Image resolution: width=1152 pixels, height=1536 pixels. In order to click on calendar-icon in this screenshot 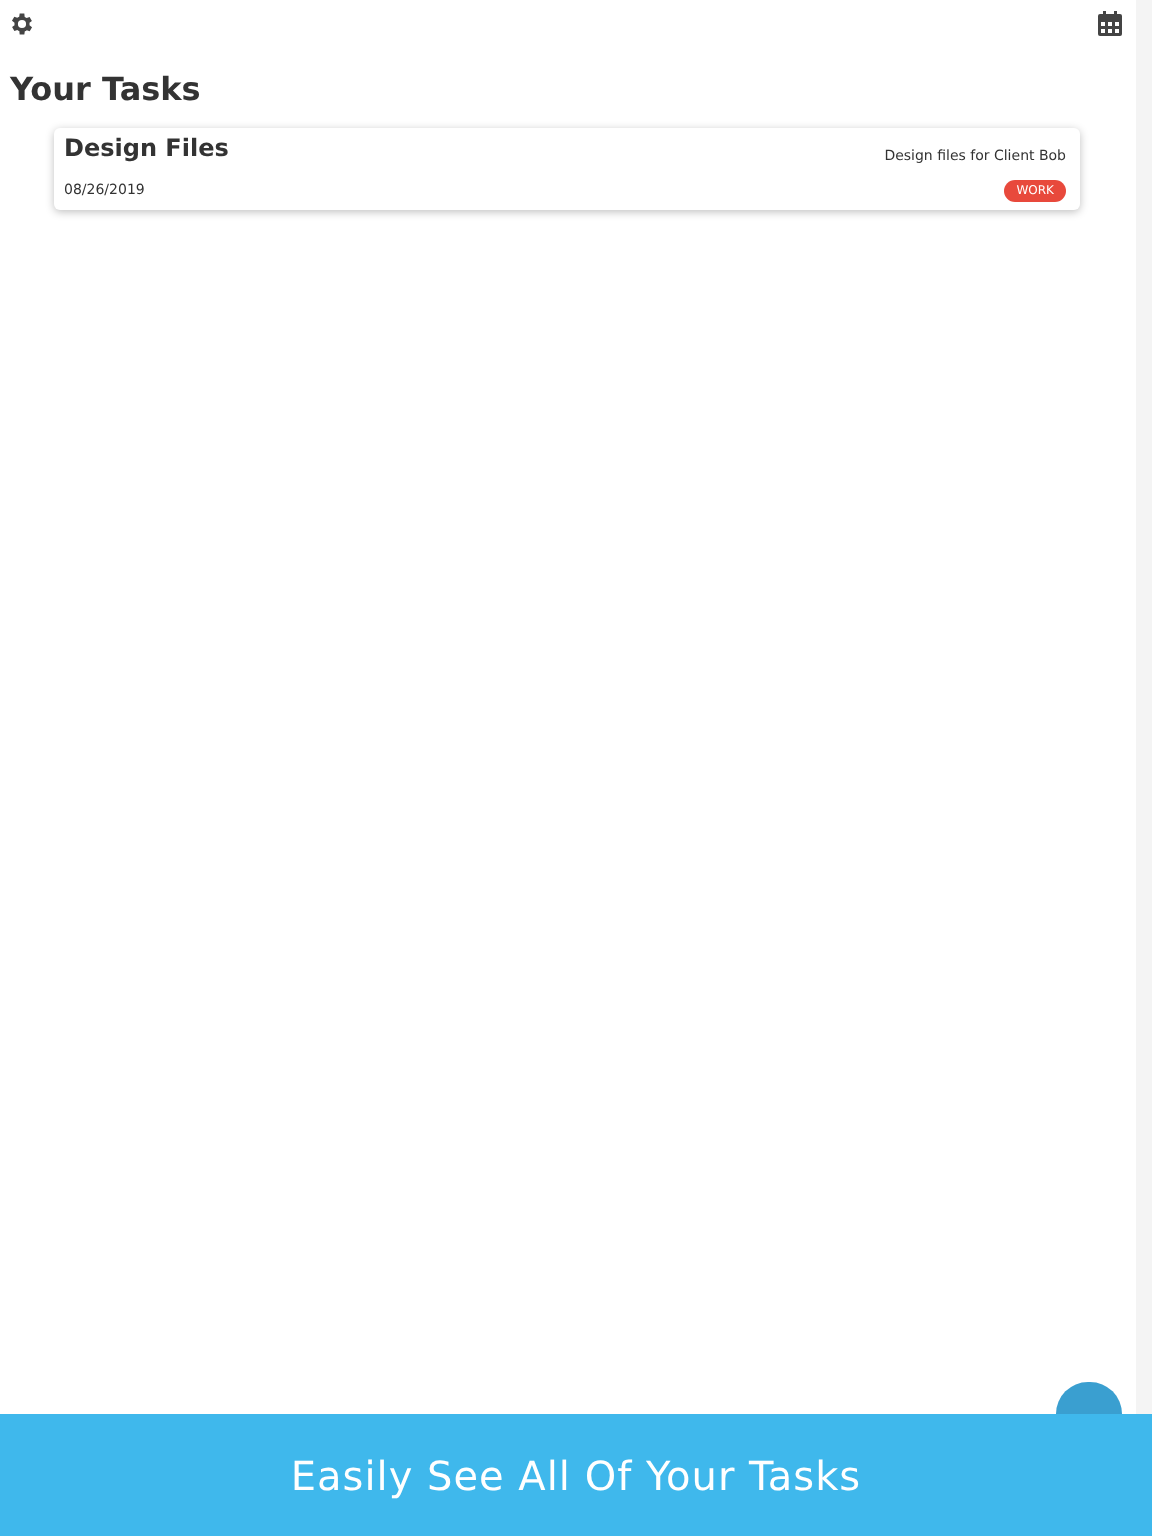, I will do `click(1110, 24)`.